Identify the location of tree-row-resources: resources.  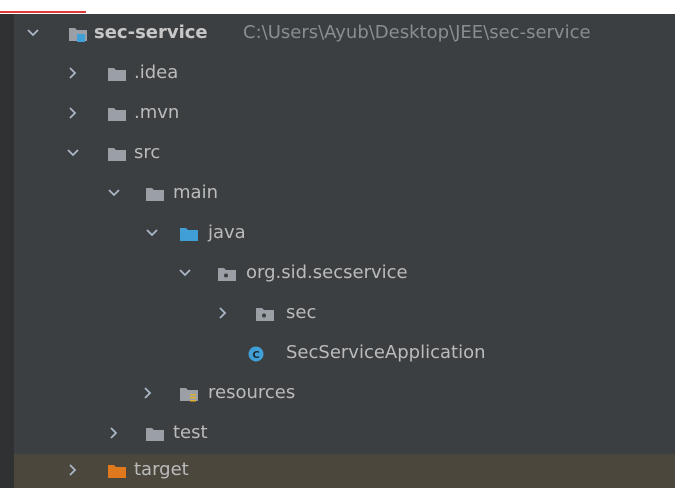
(344, 394).